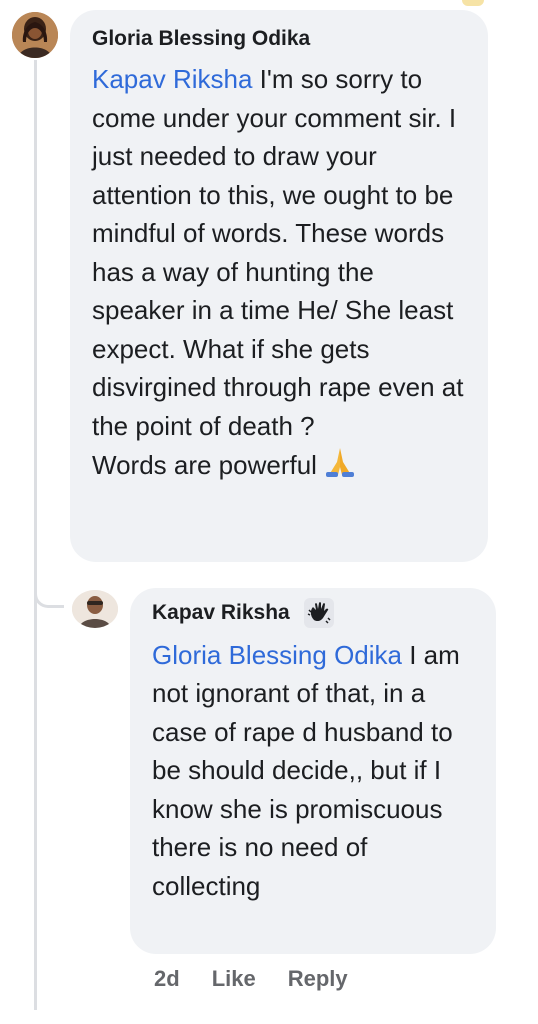  I want to click on folded-hands-icon, so click(340, 467).